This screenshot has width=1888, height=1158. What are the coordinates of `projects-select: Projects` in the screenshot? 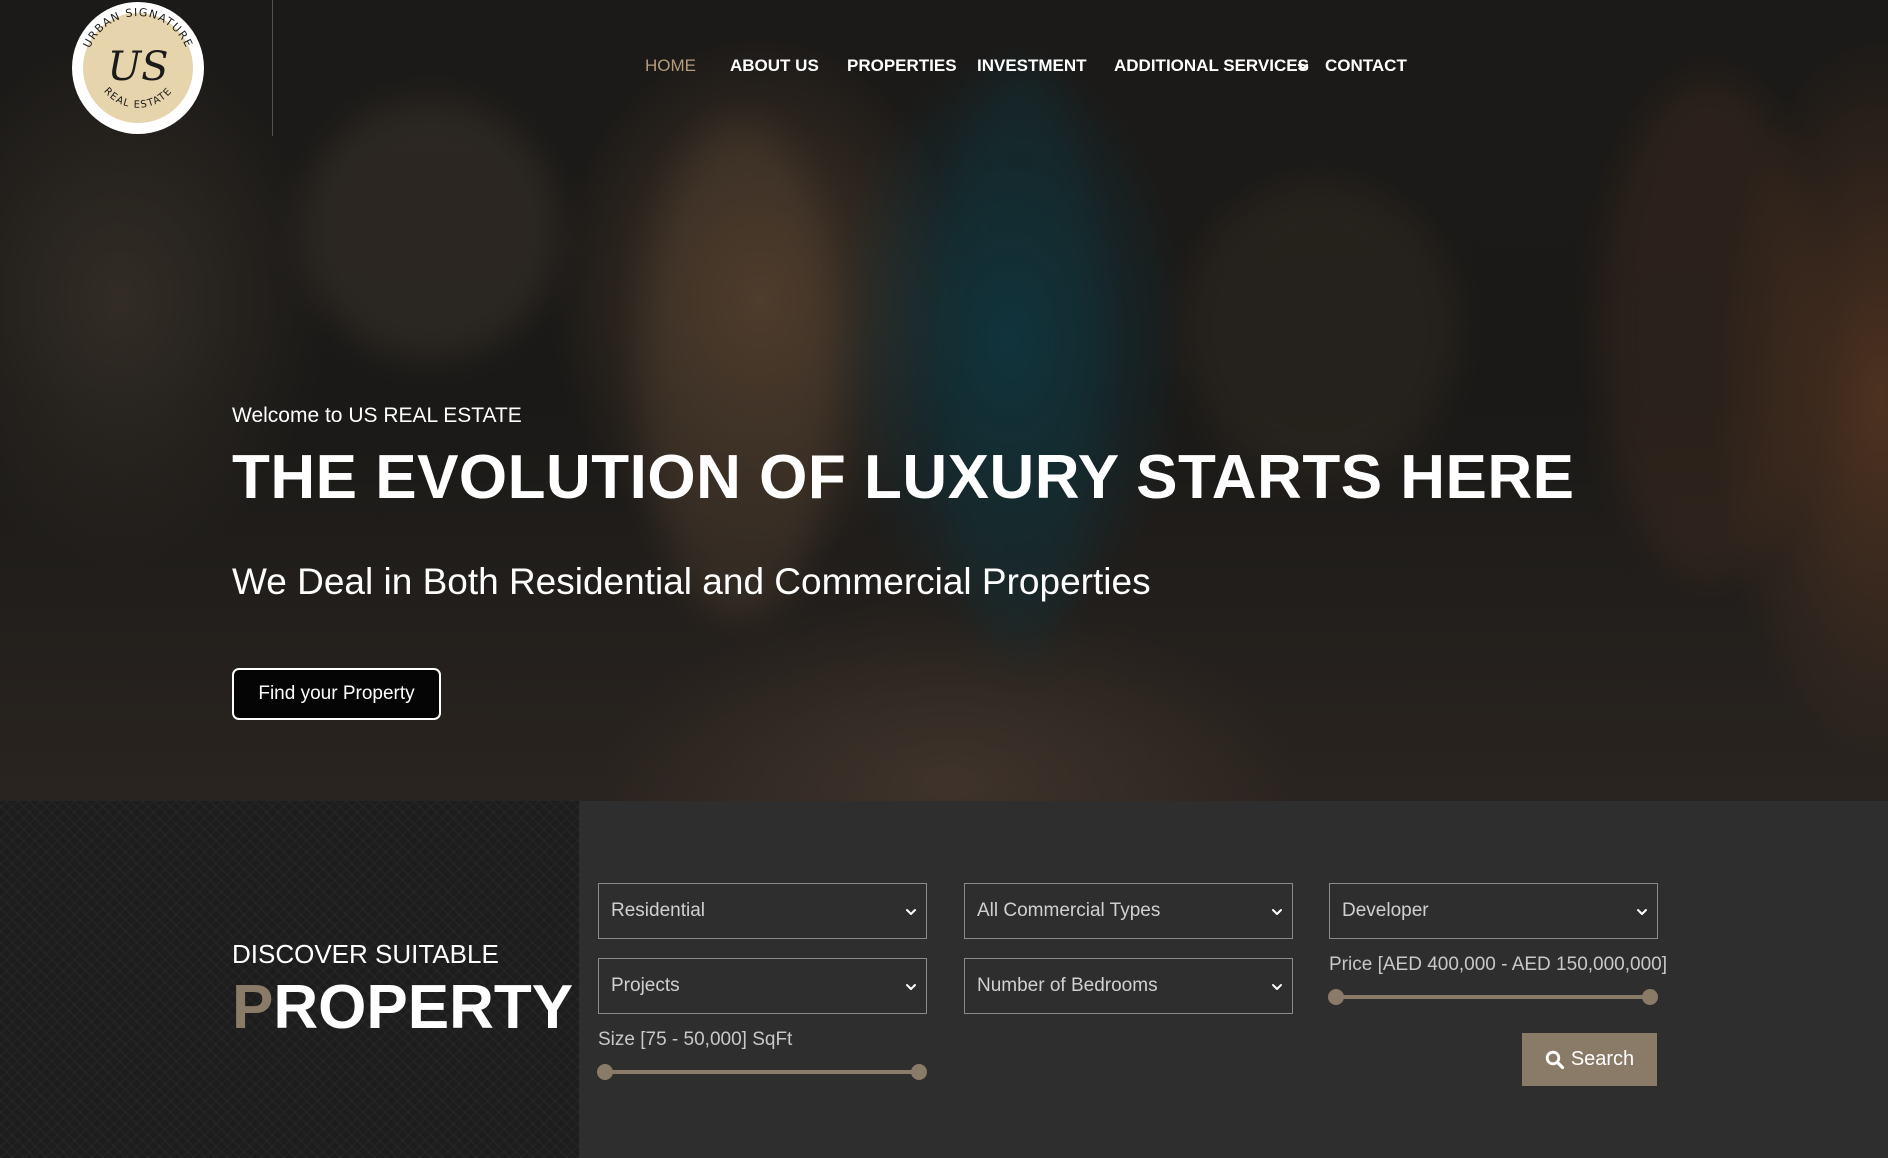 It's located at (762, 986).